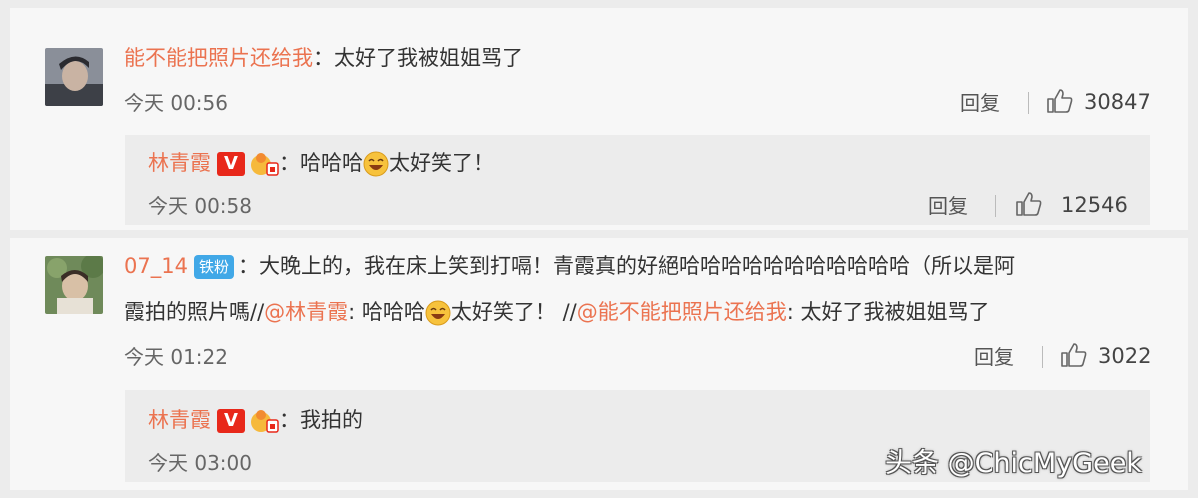 This screenshot has width=1198, height=498. I want to click on comment-username: 能不能把照片还给我, so click(218, 58).